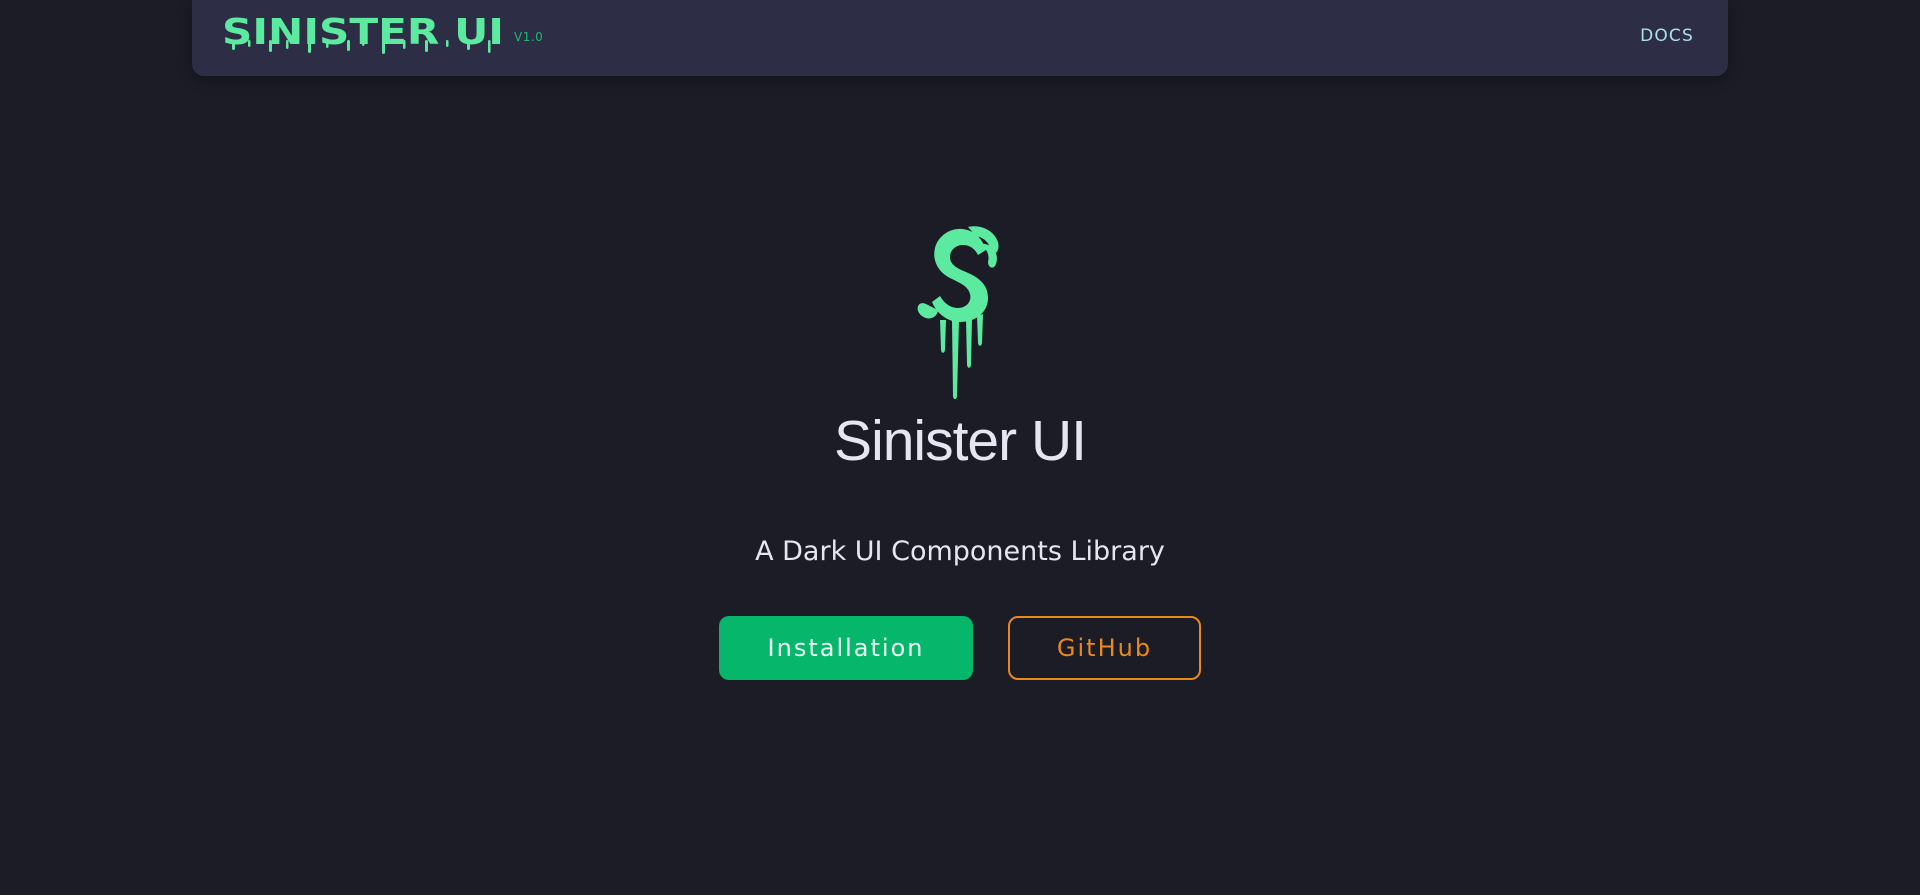 The height and width of the screenshot is (895, 1920). I want to click on hero-subtitle: A Dark UI Components Library, so click(960, 551).